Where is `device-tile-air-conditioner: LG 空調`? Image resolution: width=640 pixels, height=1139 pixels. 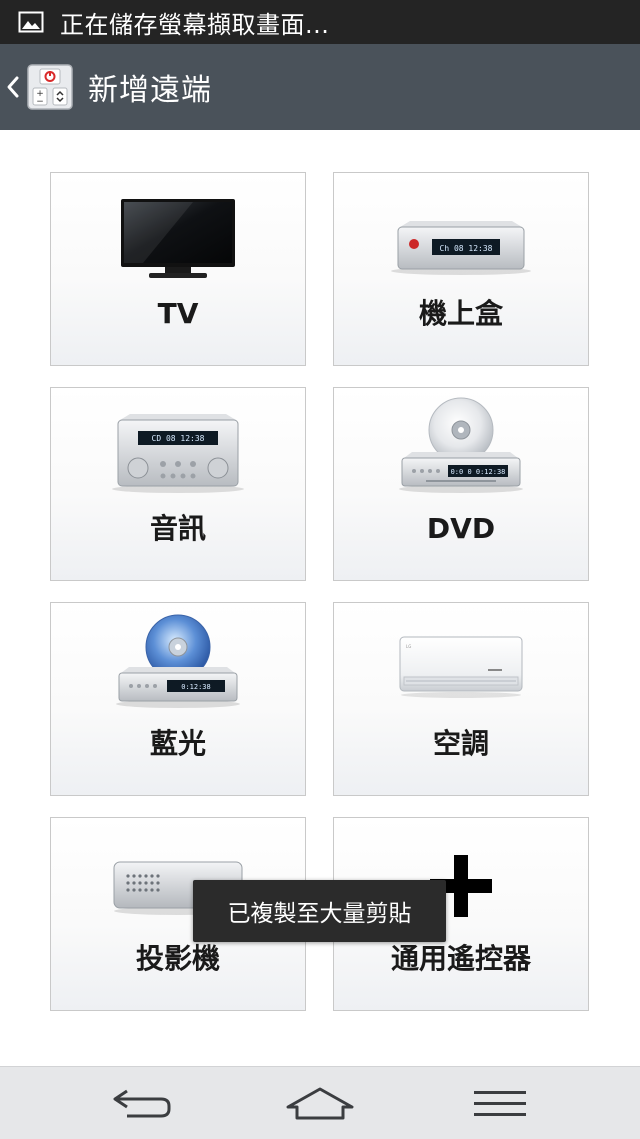
device-tile-air-conditioner: LG 空調 is located at coordinates (461, 699).